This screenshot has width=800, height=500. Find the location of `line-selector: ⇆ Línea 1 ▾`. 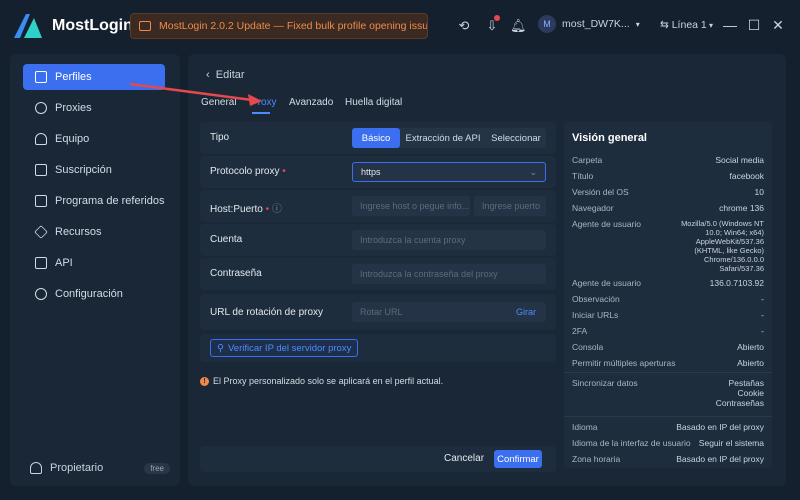

line-selector: ⇆ Línea 1 ▾ is located at coordinates (686, 25).